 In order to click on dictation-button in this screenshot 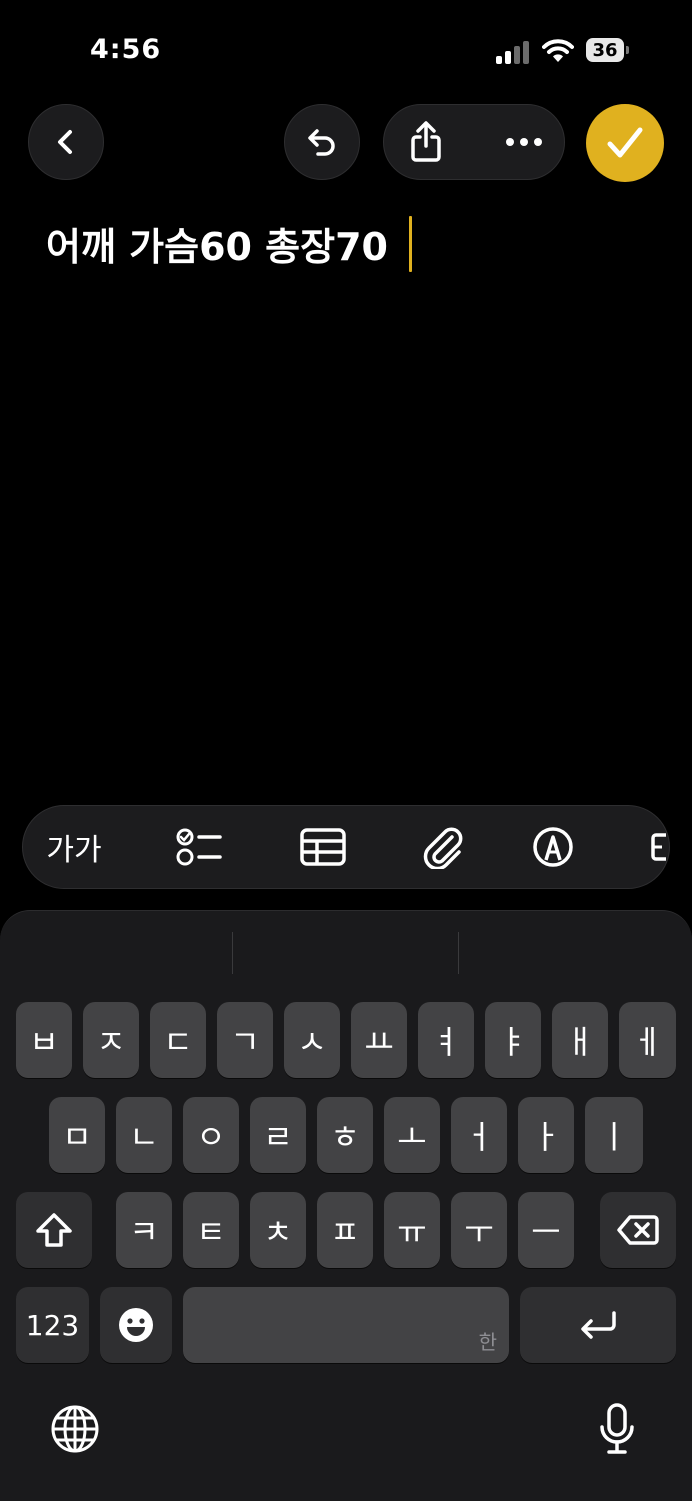, I will do `click(617, 1429)`.